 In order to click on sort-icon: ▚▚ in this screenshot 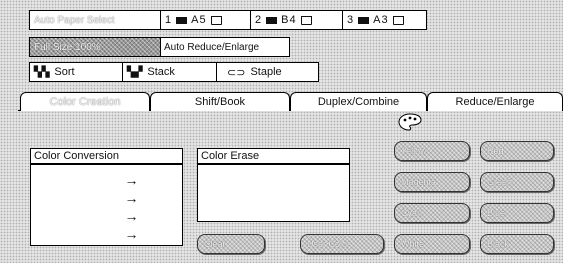, I will do `click(42, 72)`.